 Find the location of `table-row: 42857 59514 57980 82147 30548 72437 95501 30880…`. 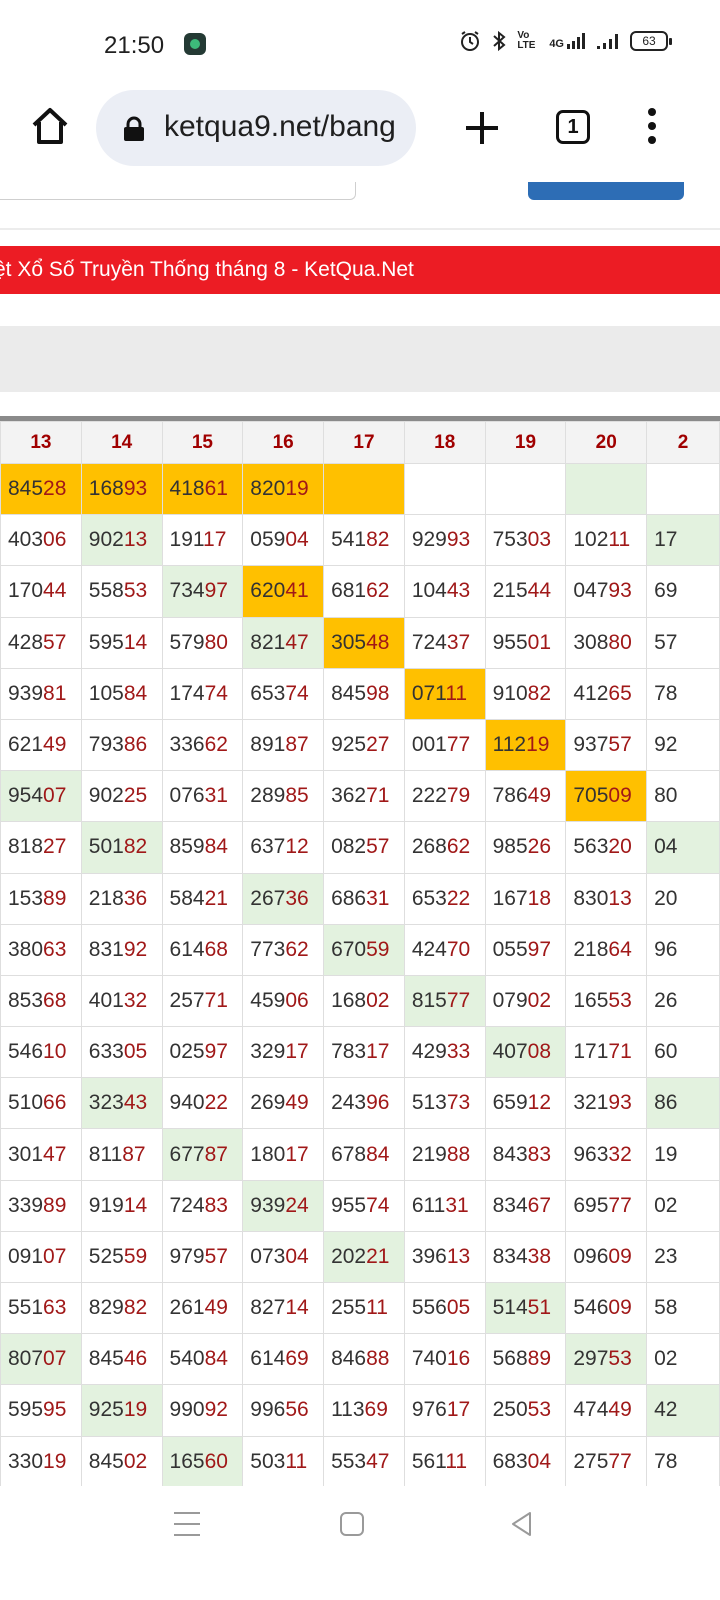

table-row: 42857 59514 57980 82147 30548 72437 95501 30880… is located at coordinates (360, 642).